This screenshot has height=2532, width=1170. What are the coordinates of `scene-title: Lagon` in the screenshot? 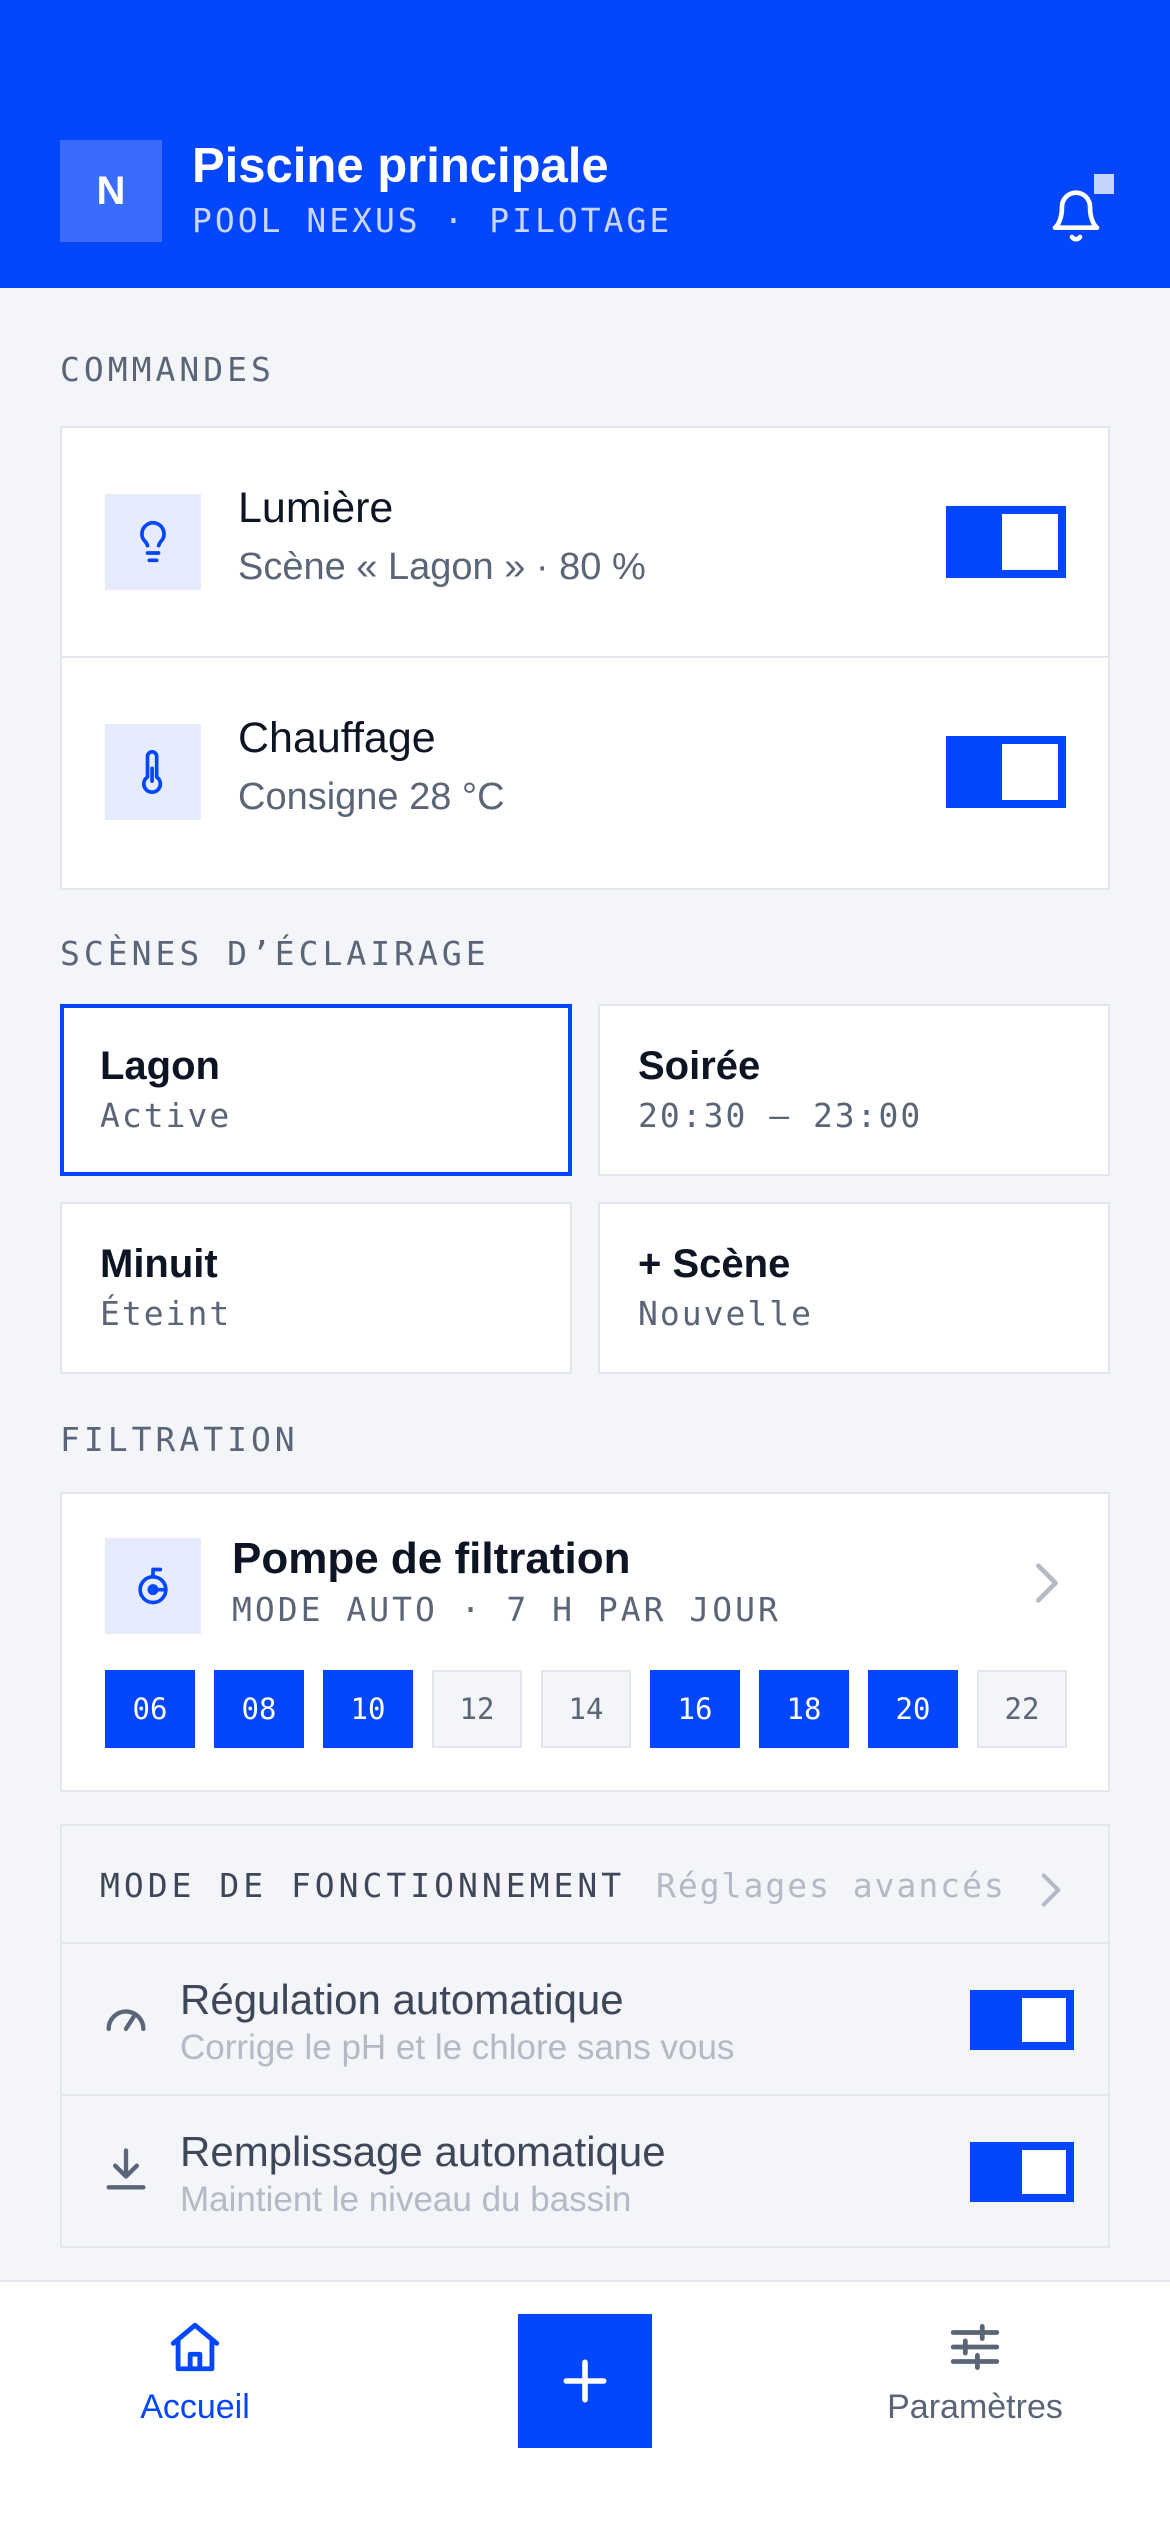 It's located at (160, 1066).